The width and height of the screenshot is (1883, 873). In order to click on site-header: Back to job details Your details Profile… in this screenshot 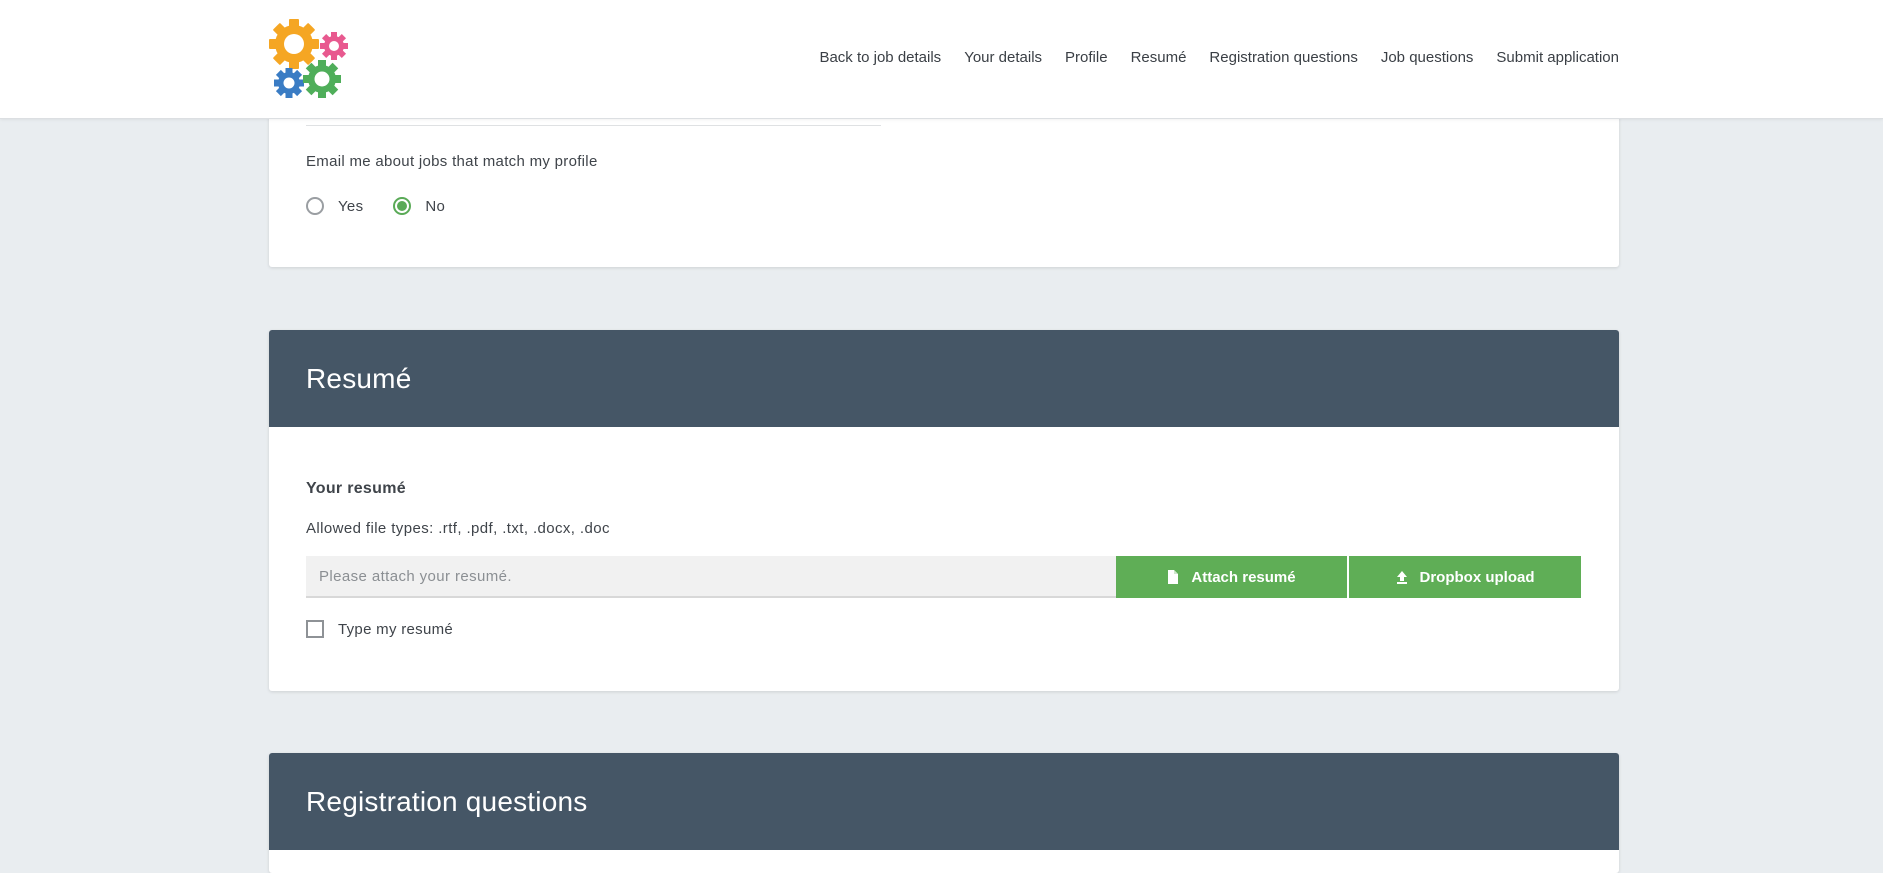, I will do `click(941, 59)`.